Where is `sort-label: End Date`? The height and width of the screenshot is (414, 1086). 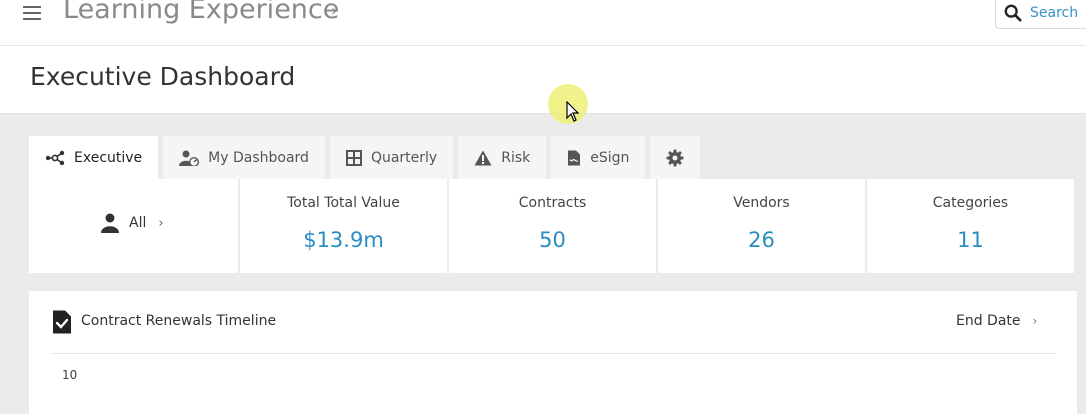 sort-label: End Date is located at coordinates (988, 321).